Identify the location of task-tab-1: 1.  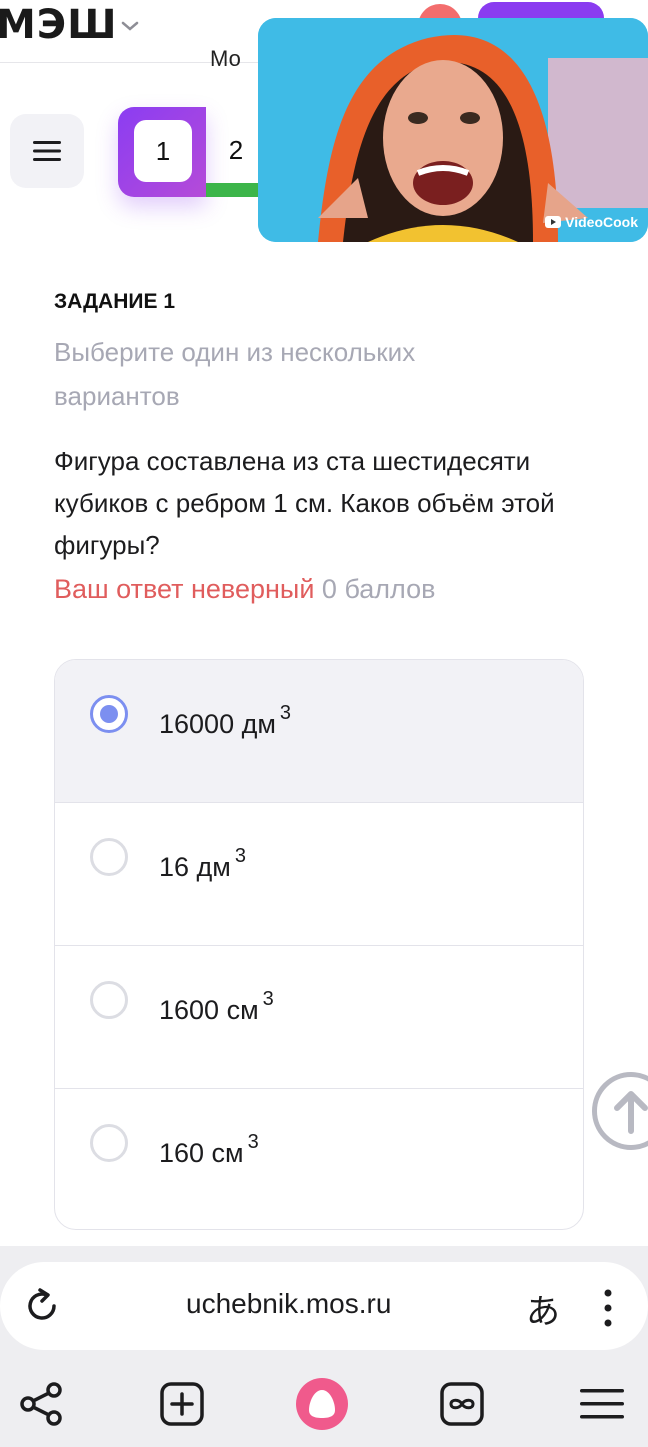
(163, 151).